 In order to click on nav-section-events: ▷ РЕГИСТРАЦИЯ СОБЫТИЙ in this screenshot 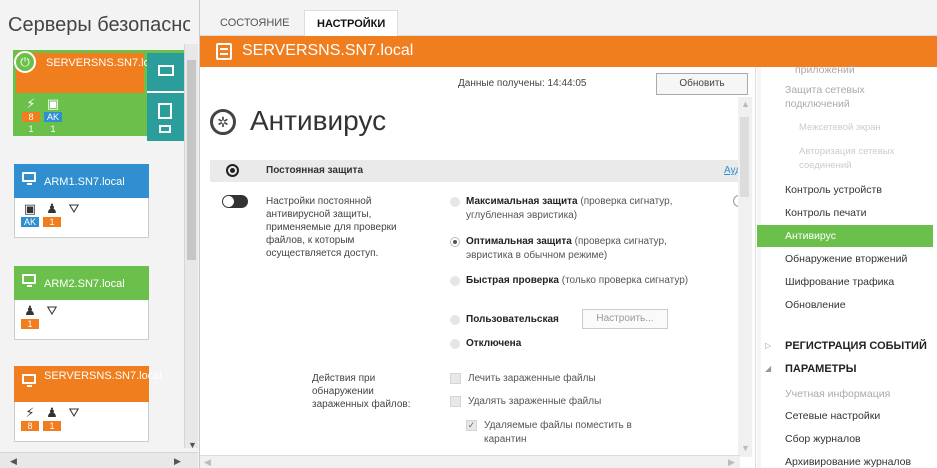, I will do `click(845, 346)`.